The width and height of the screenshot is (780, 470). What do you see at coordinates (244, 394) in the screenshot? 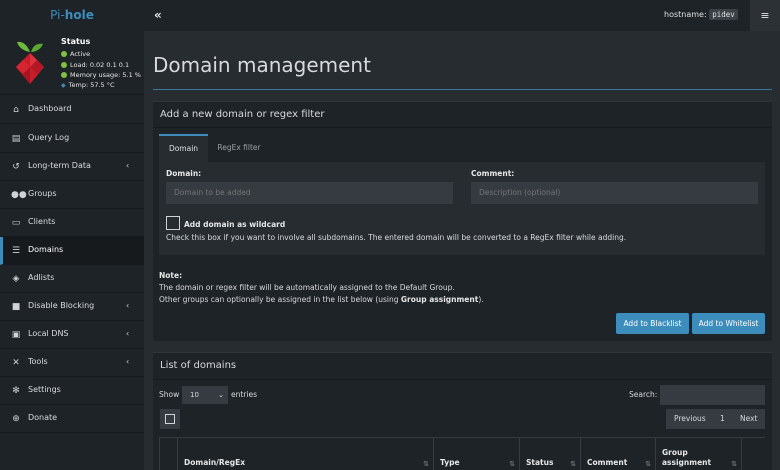
I see `entries-label: entries` at bounding box center [244, 394].